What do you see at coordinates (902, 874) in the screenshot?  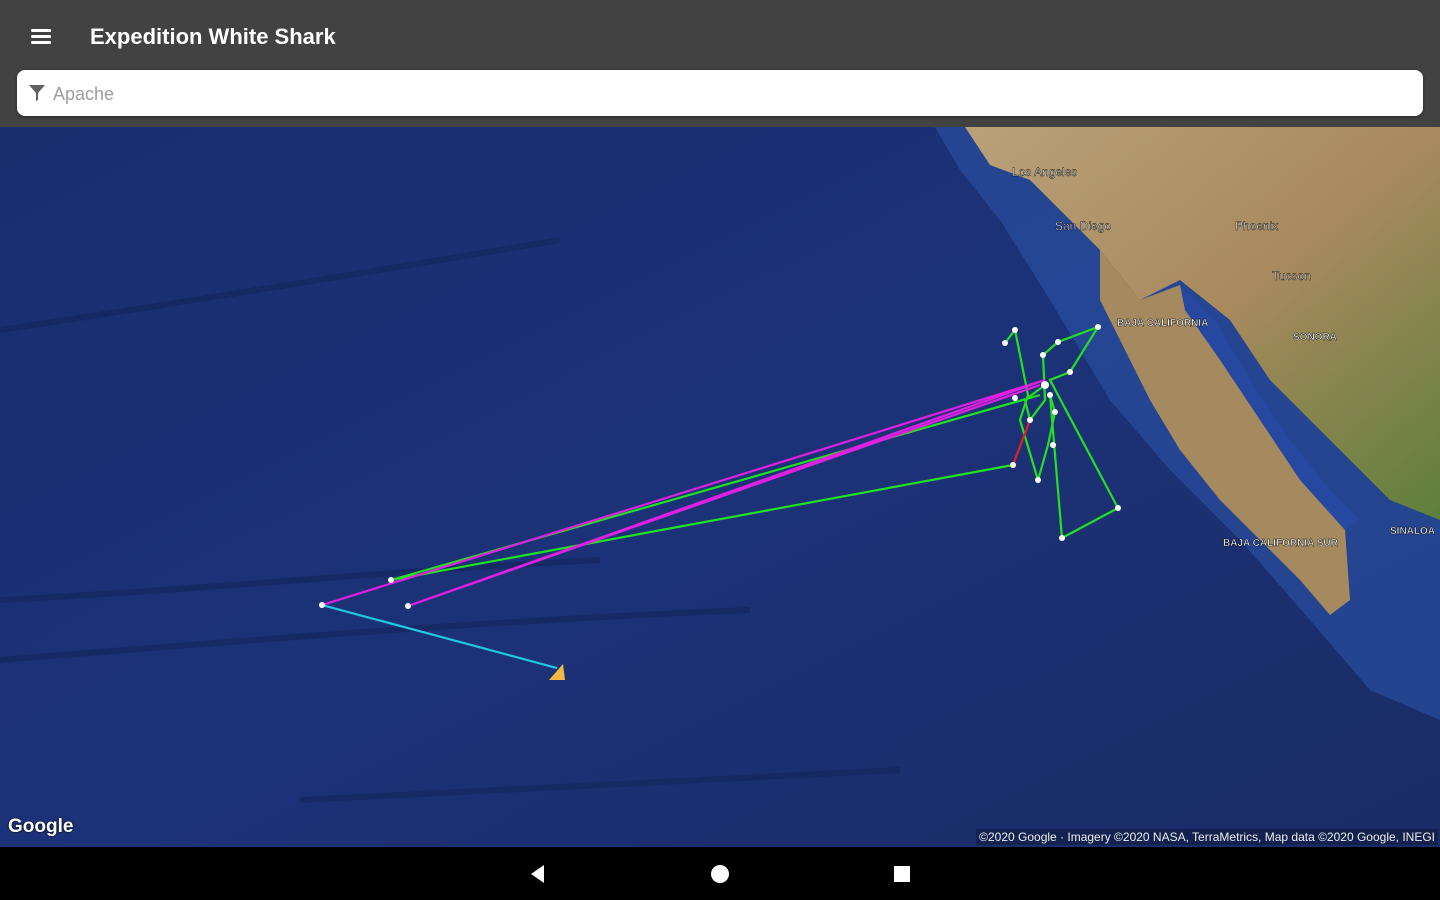 I see `recents-square-icon` at bounding box center [902, 874].